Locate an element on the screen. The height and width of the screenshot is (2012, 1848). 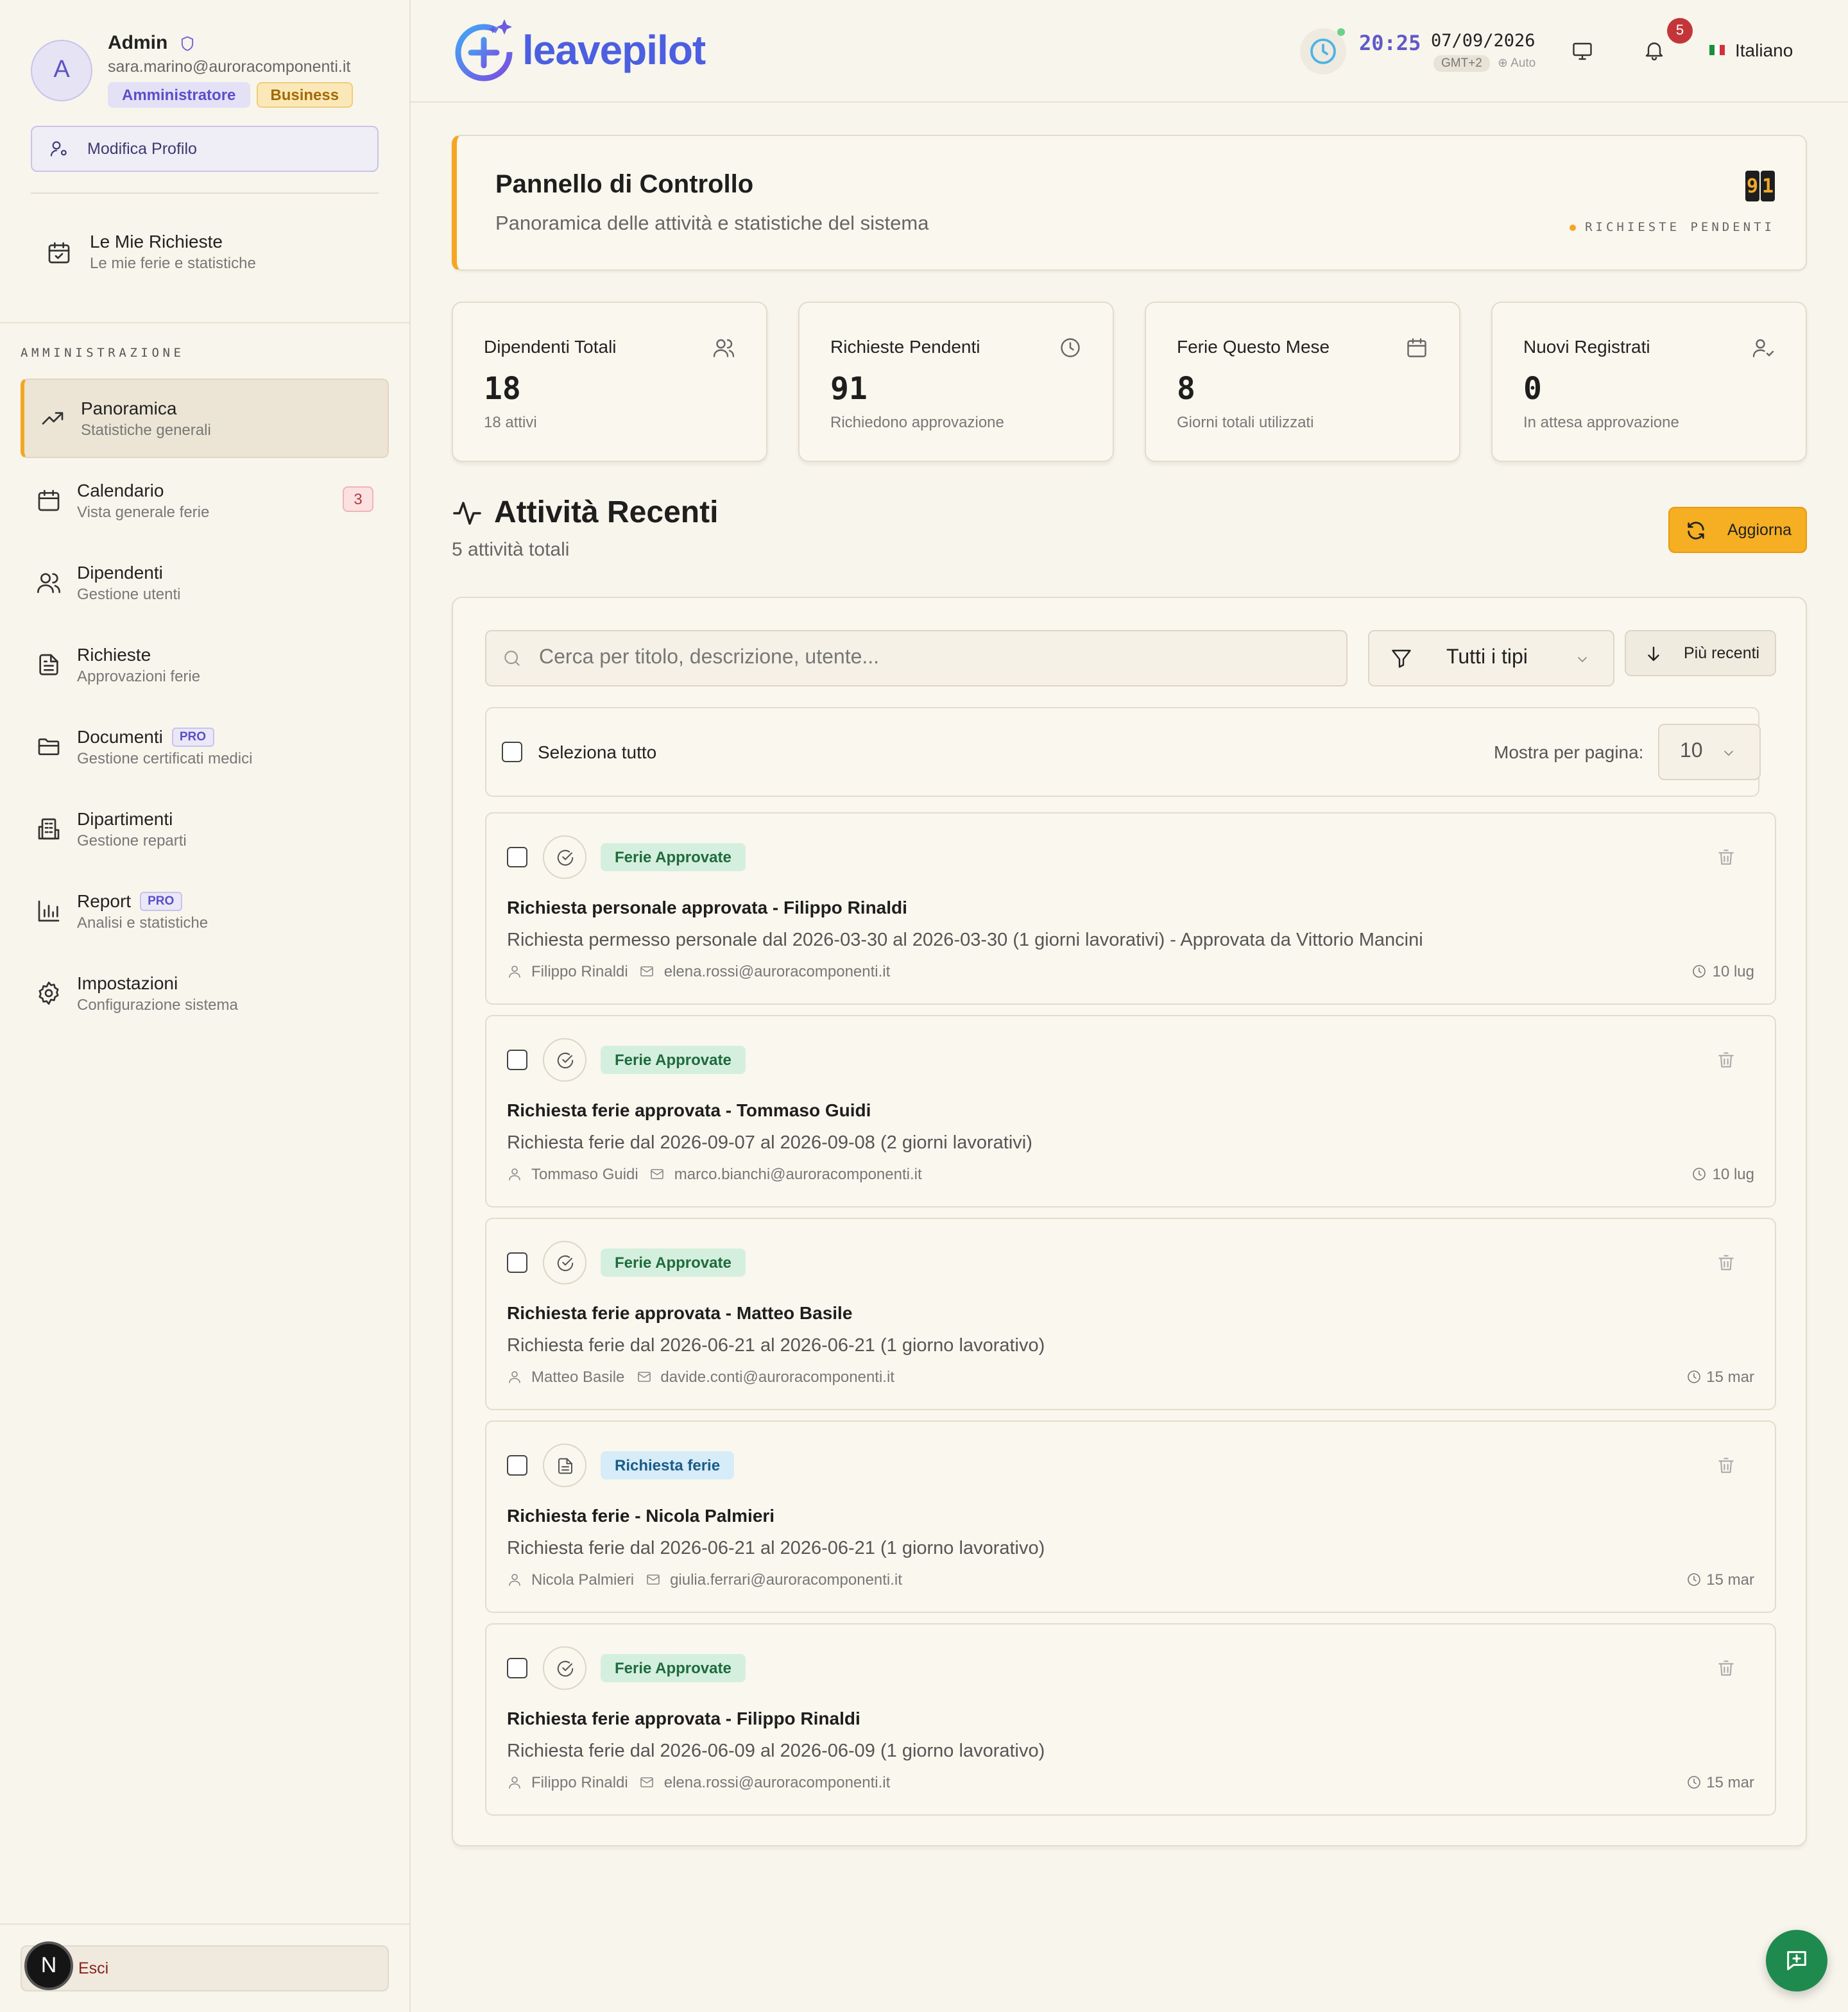
activity-user: Tommaso Guidi is located at coordinates (585, 1174).